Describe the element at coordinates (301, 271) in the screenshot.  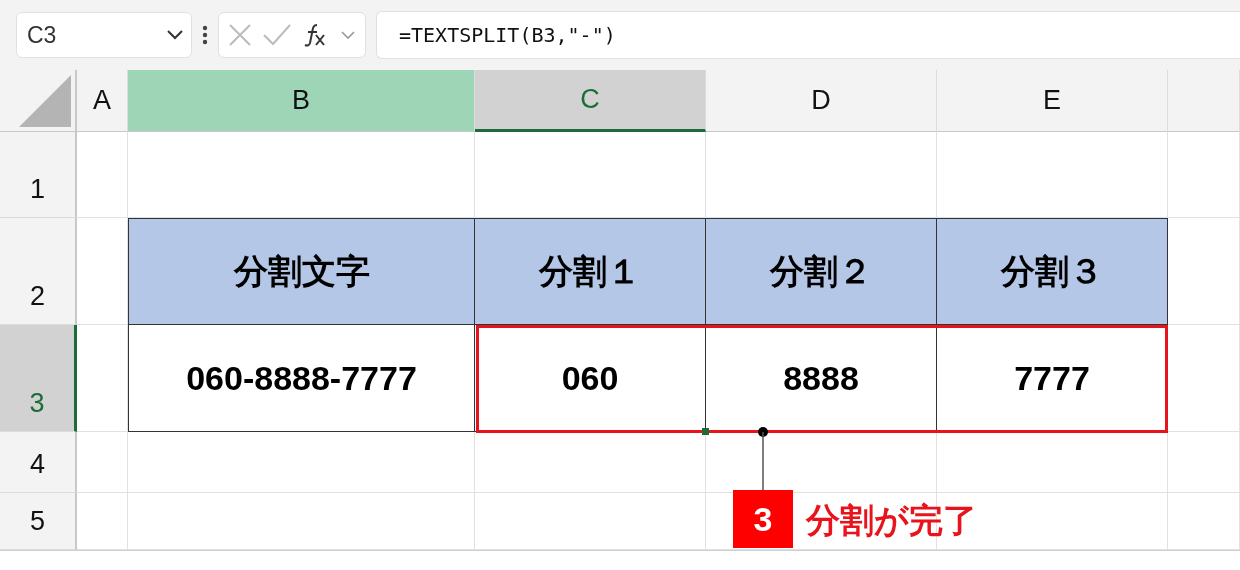
I see `table-header-cell: 分割文字` at that location.